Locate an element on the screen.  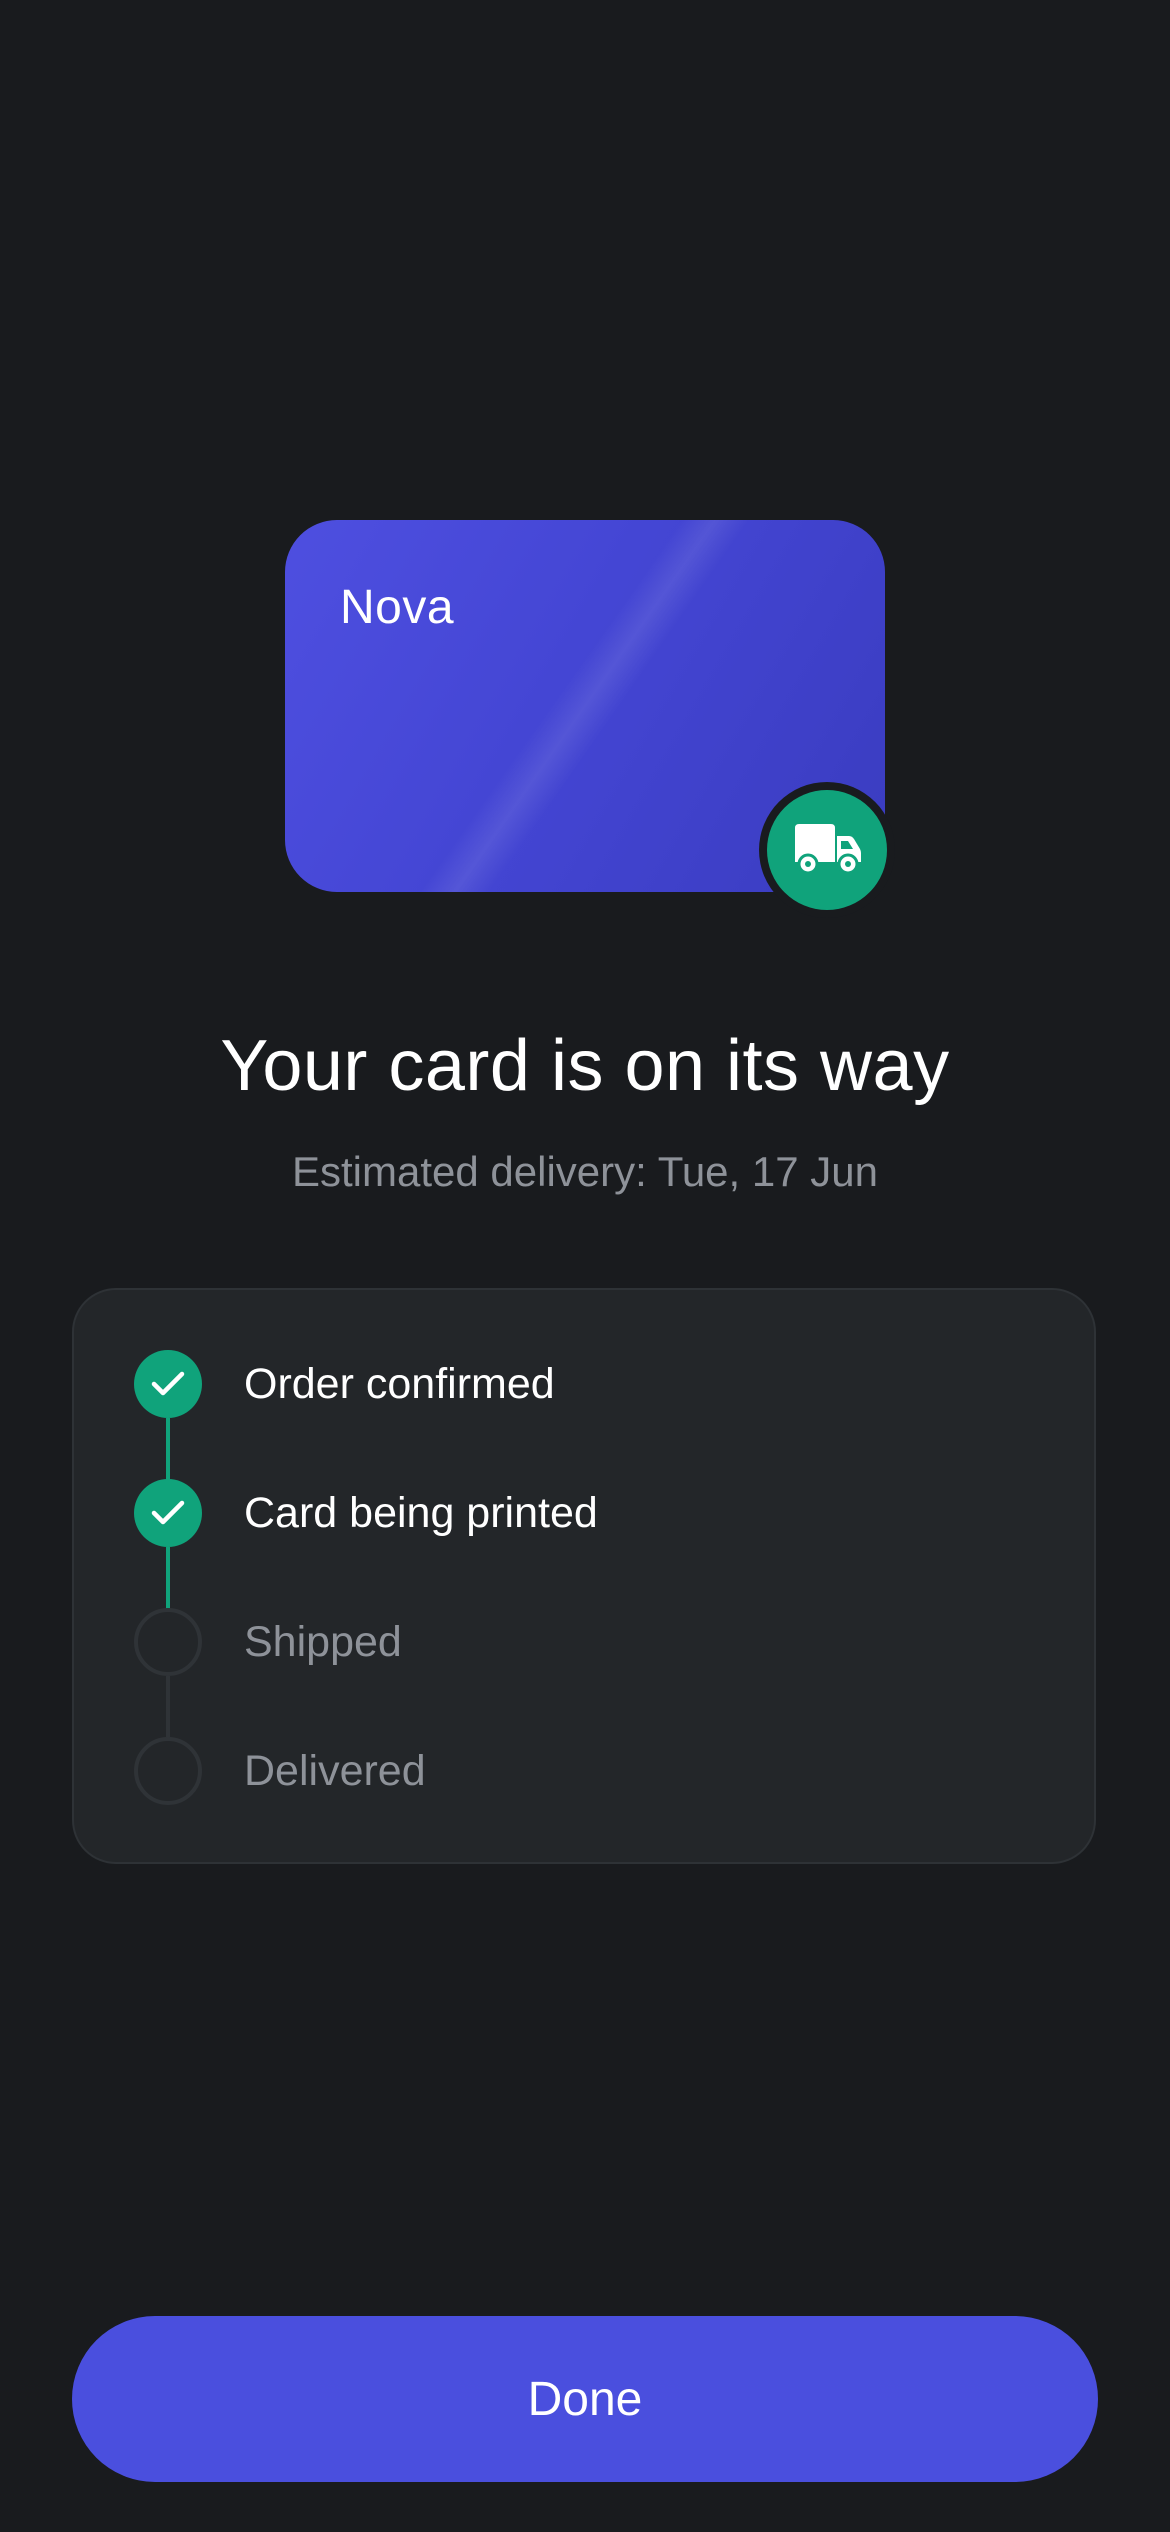
timeline-step-label: Card being printed is located at coordinates (421, 1512).